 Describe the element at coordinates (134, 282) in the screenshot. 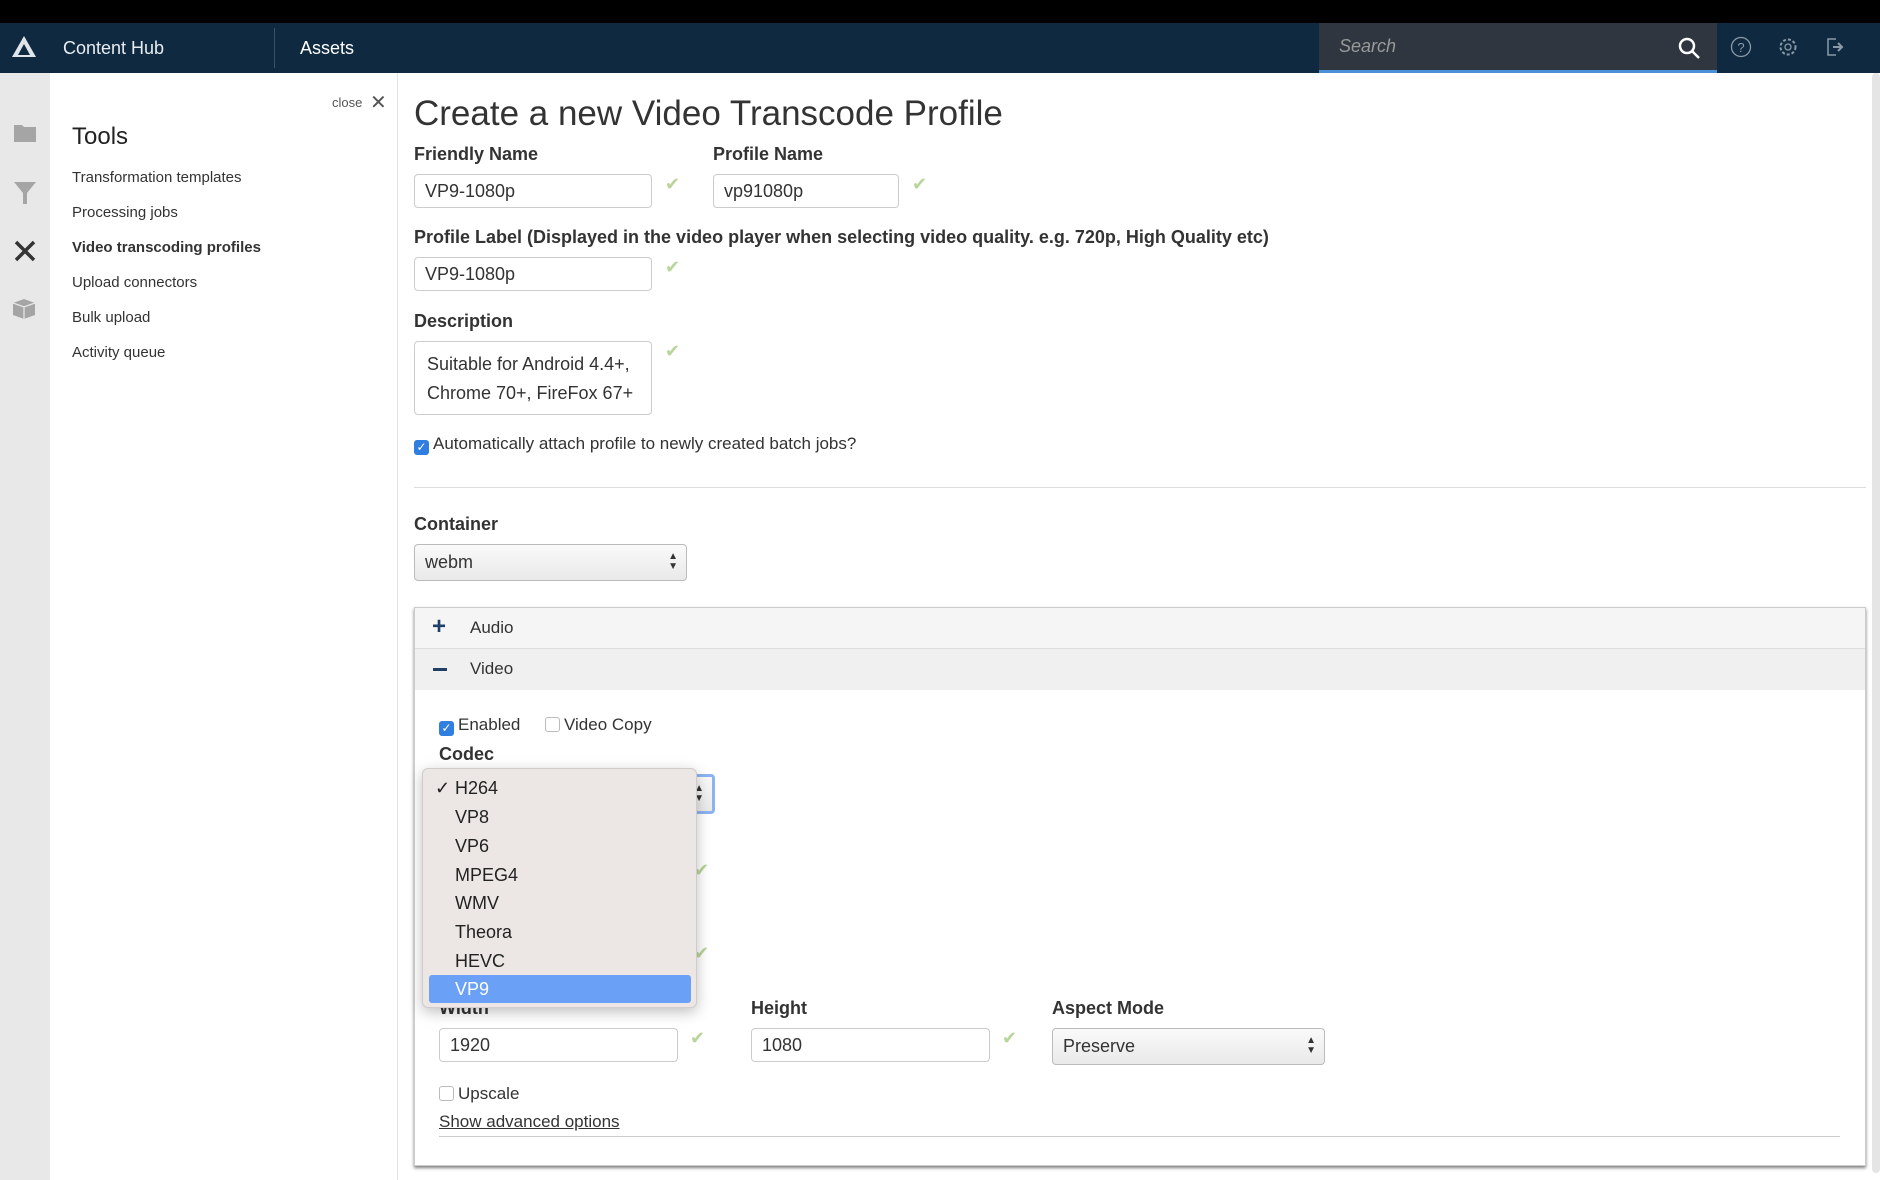

I see `tool-upload-connectors: Upload connectors` at that location.